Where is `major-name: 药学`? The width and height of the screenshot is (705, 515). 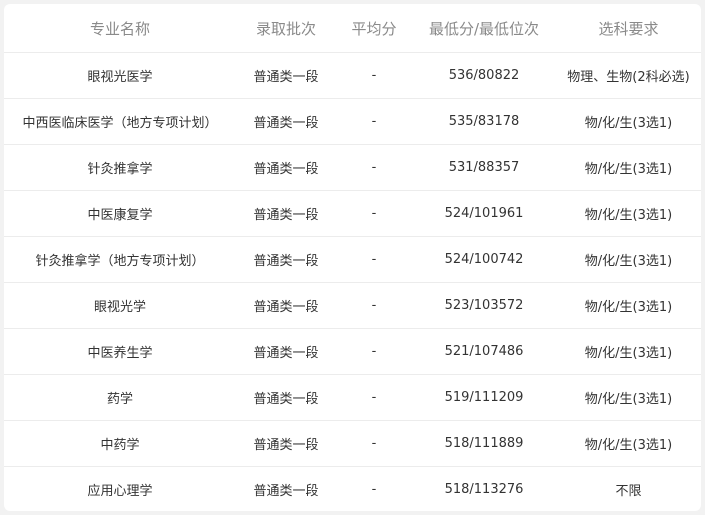
major-name: 药学 is located at coordinates (120, 397).